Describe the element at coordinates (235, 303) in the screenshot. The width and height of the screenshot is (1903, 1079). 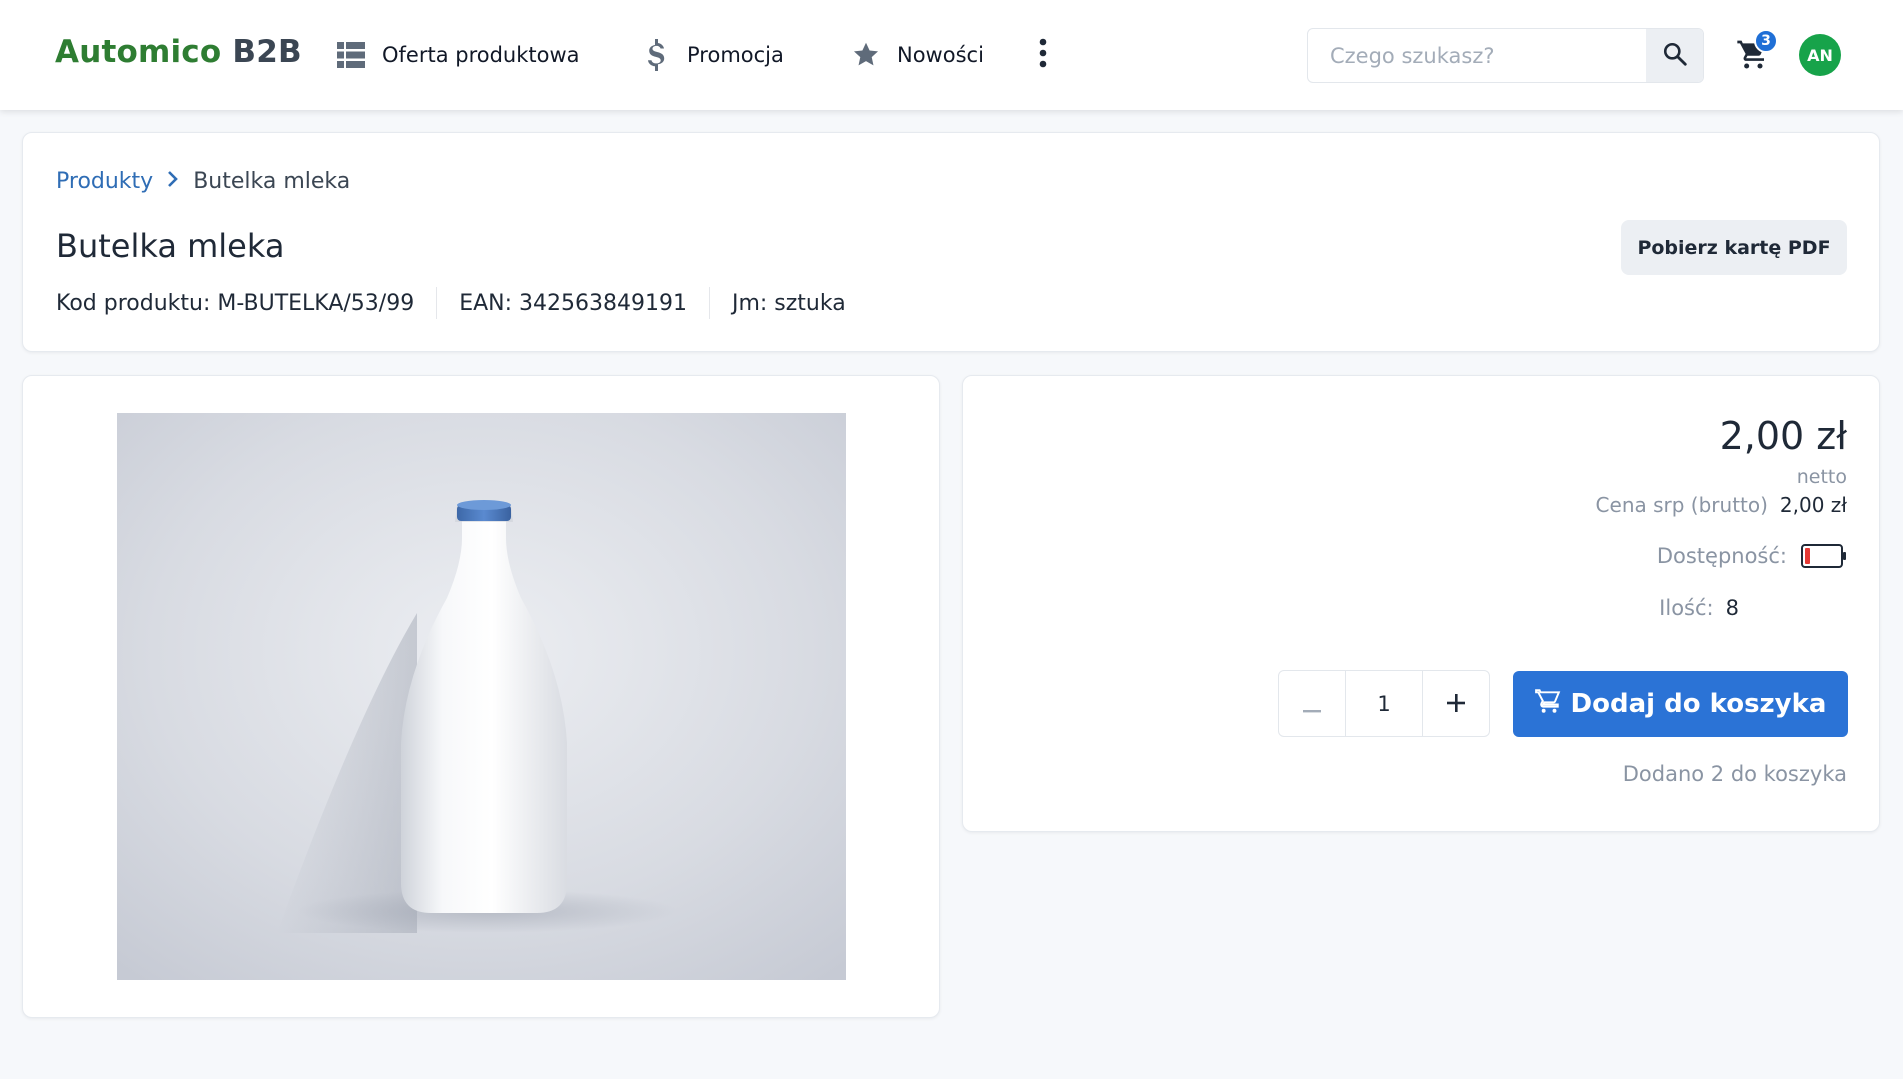
I see `product-code: Kod produktu: M-BUTELKA/53/99` at that location.